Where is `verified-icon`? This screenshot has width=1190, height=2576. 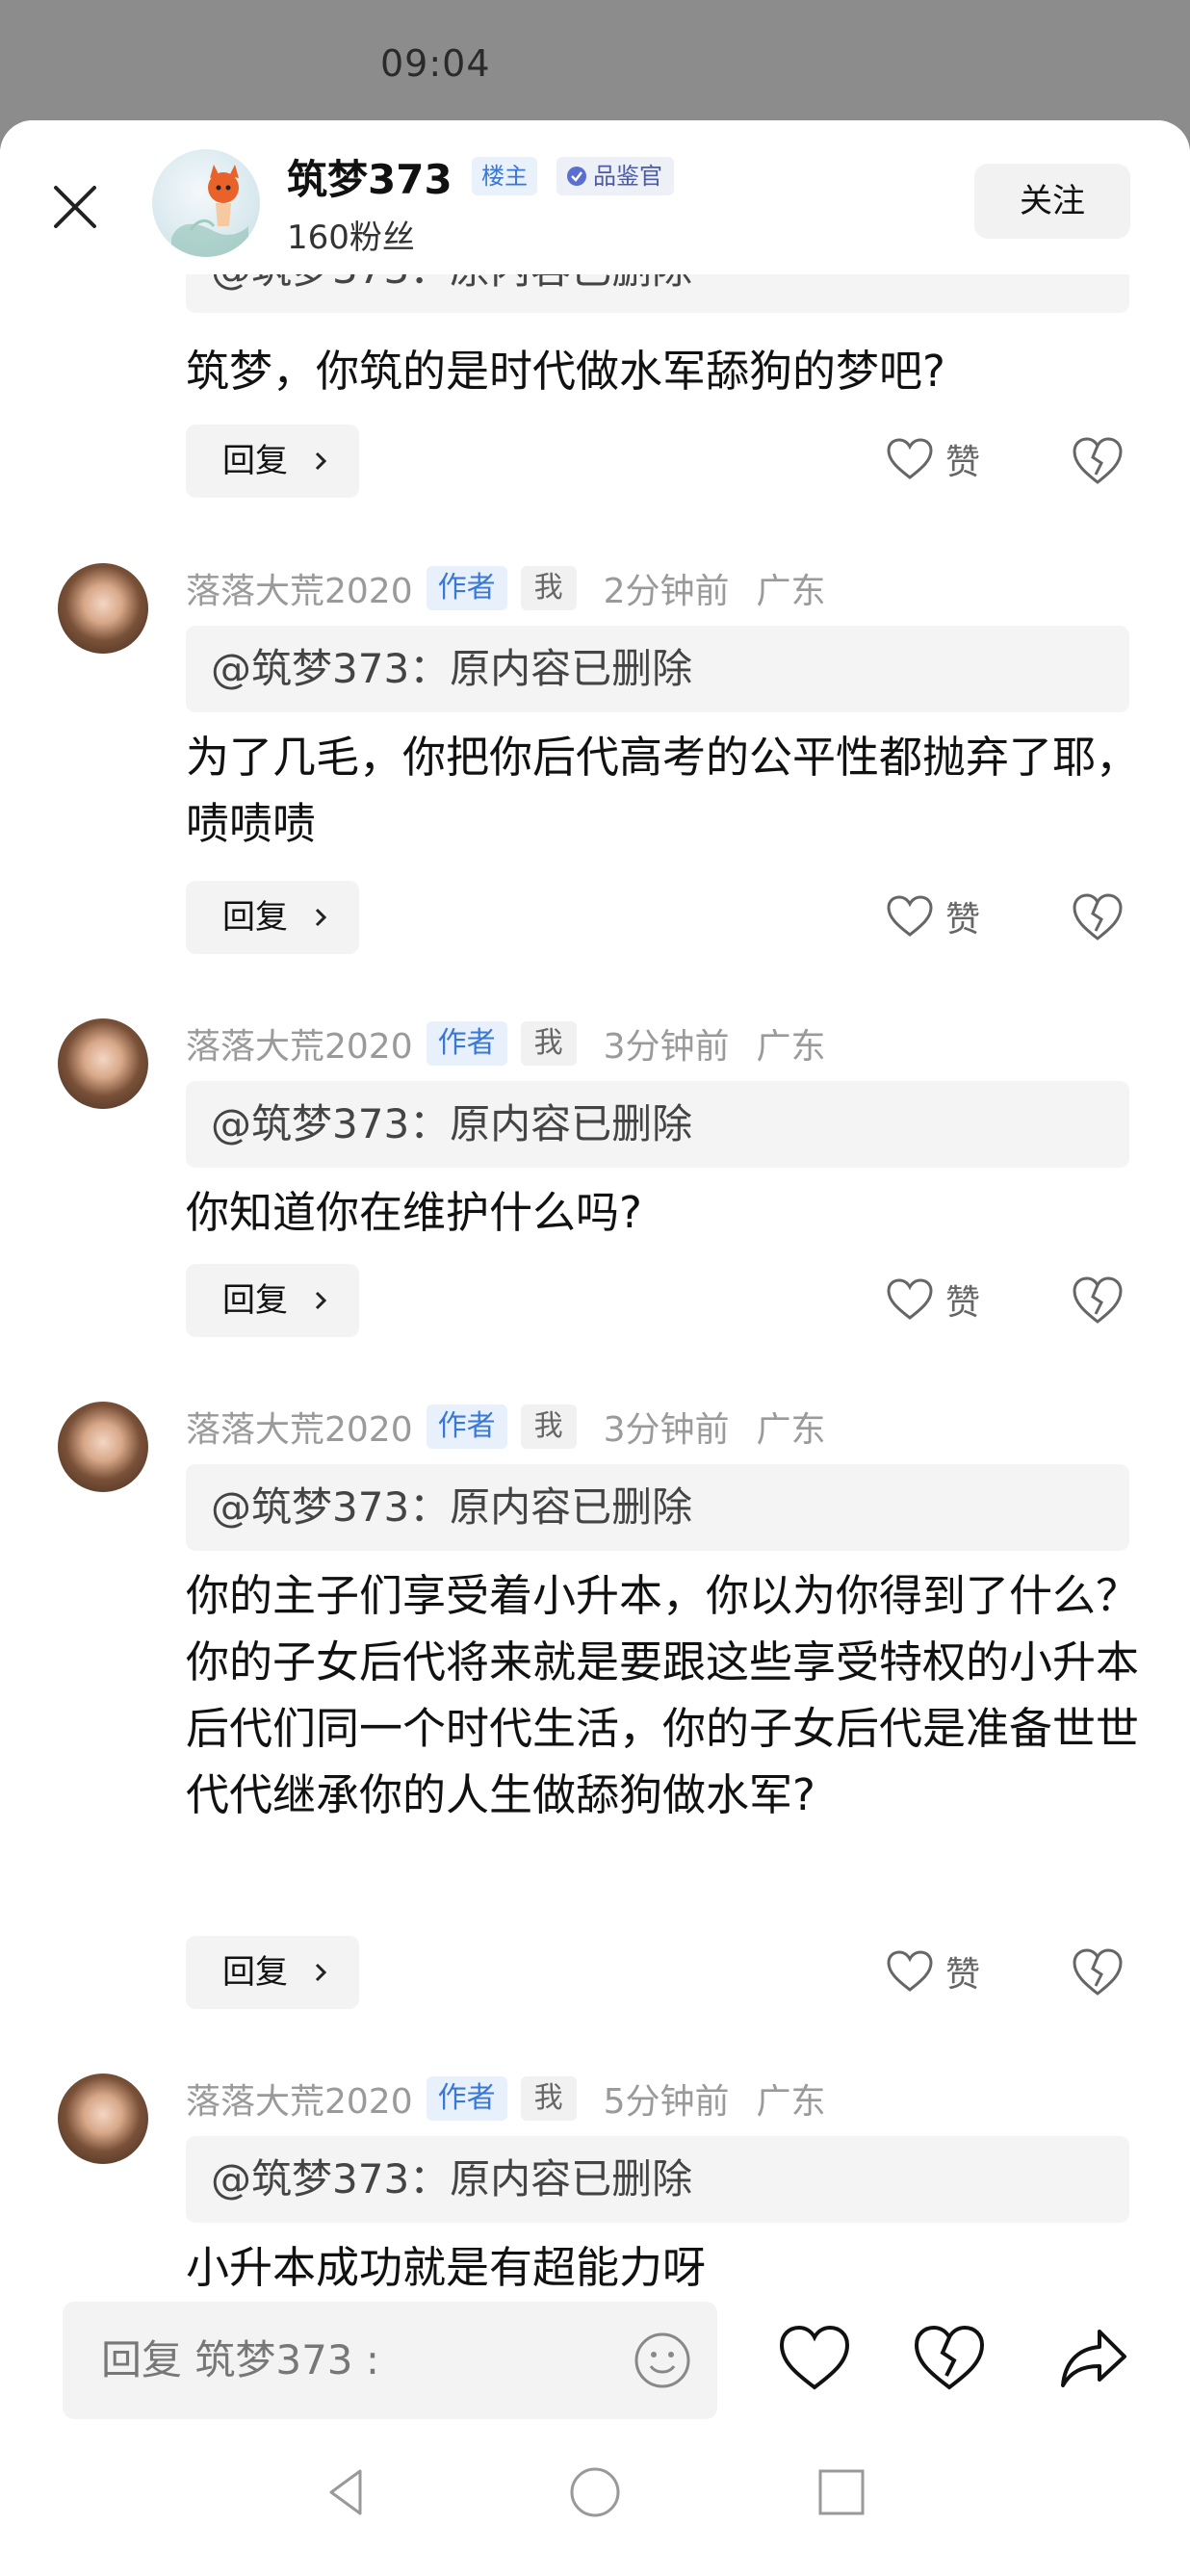 verified-icon is located at coordinates (576, 177).